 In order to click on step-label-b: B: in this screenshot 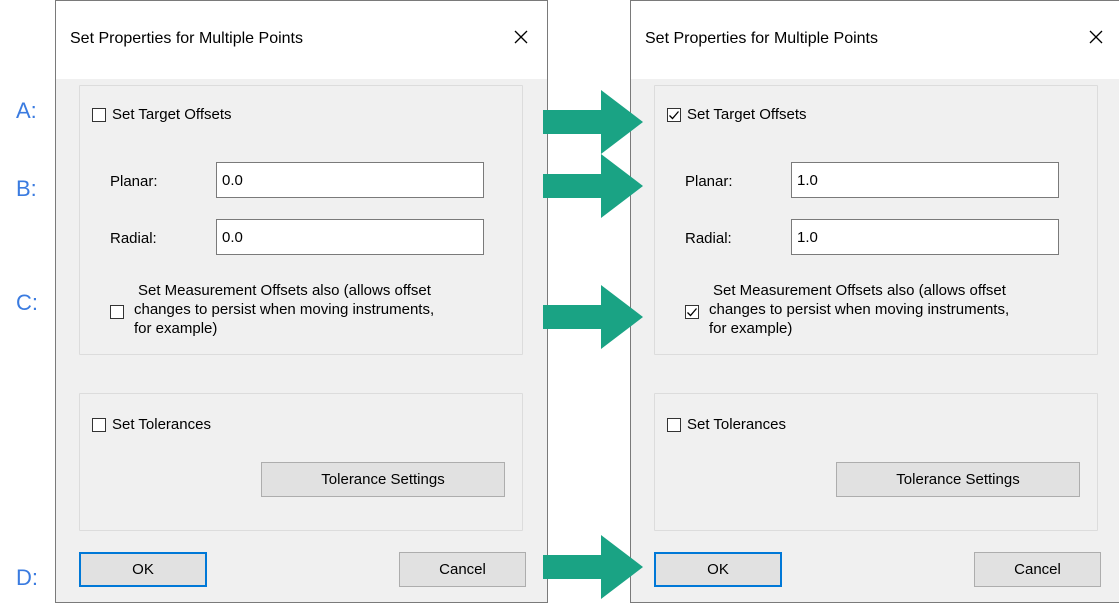, I will do `click(26, 188)`.